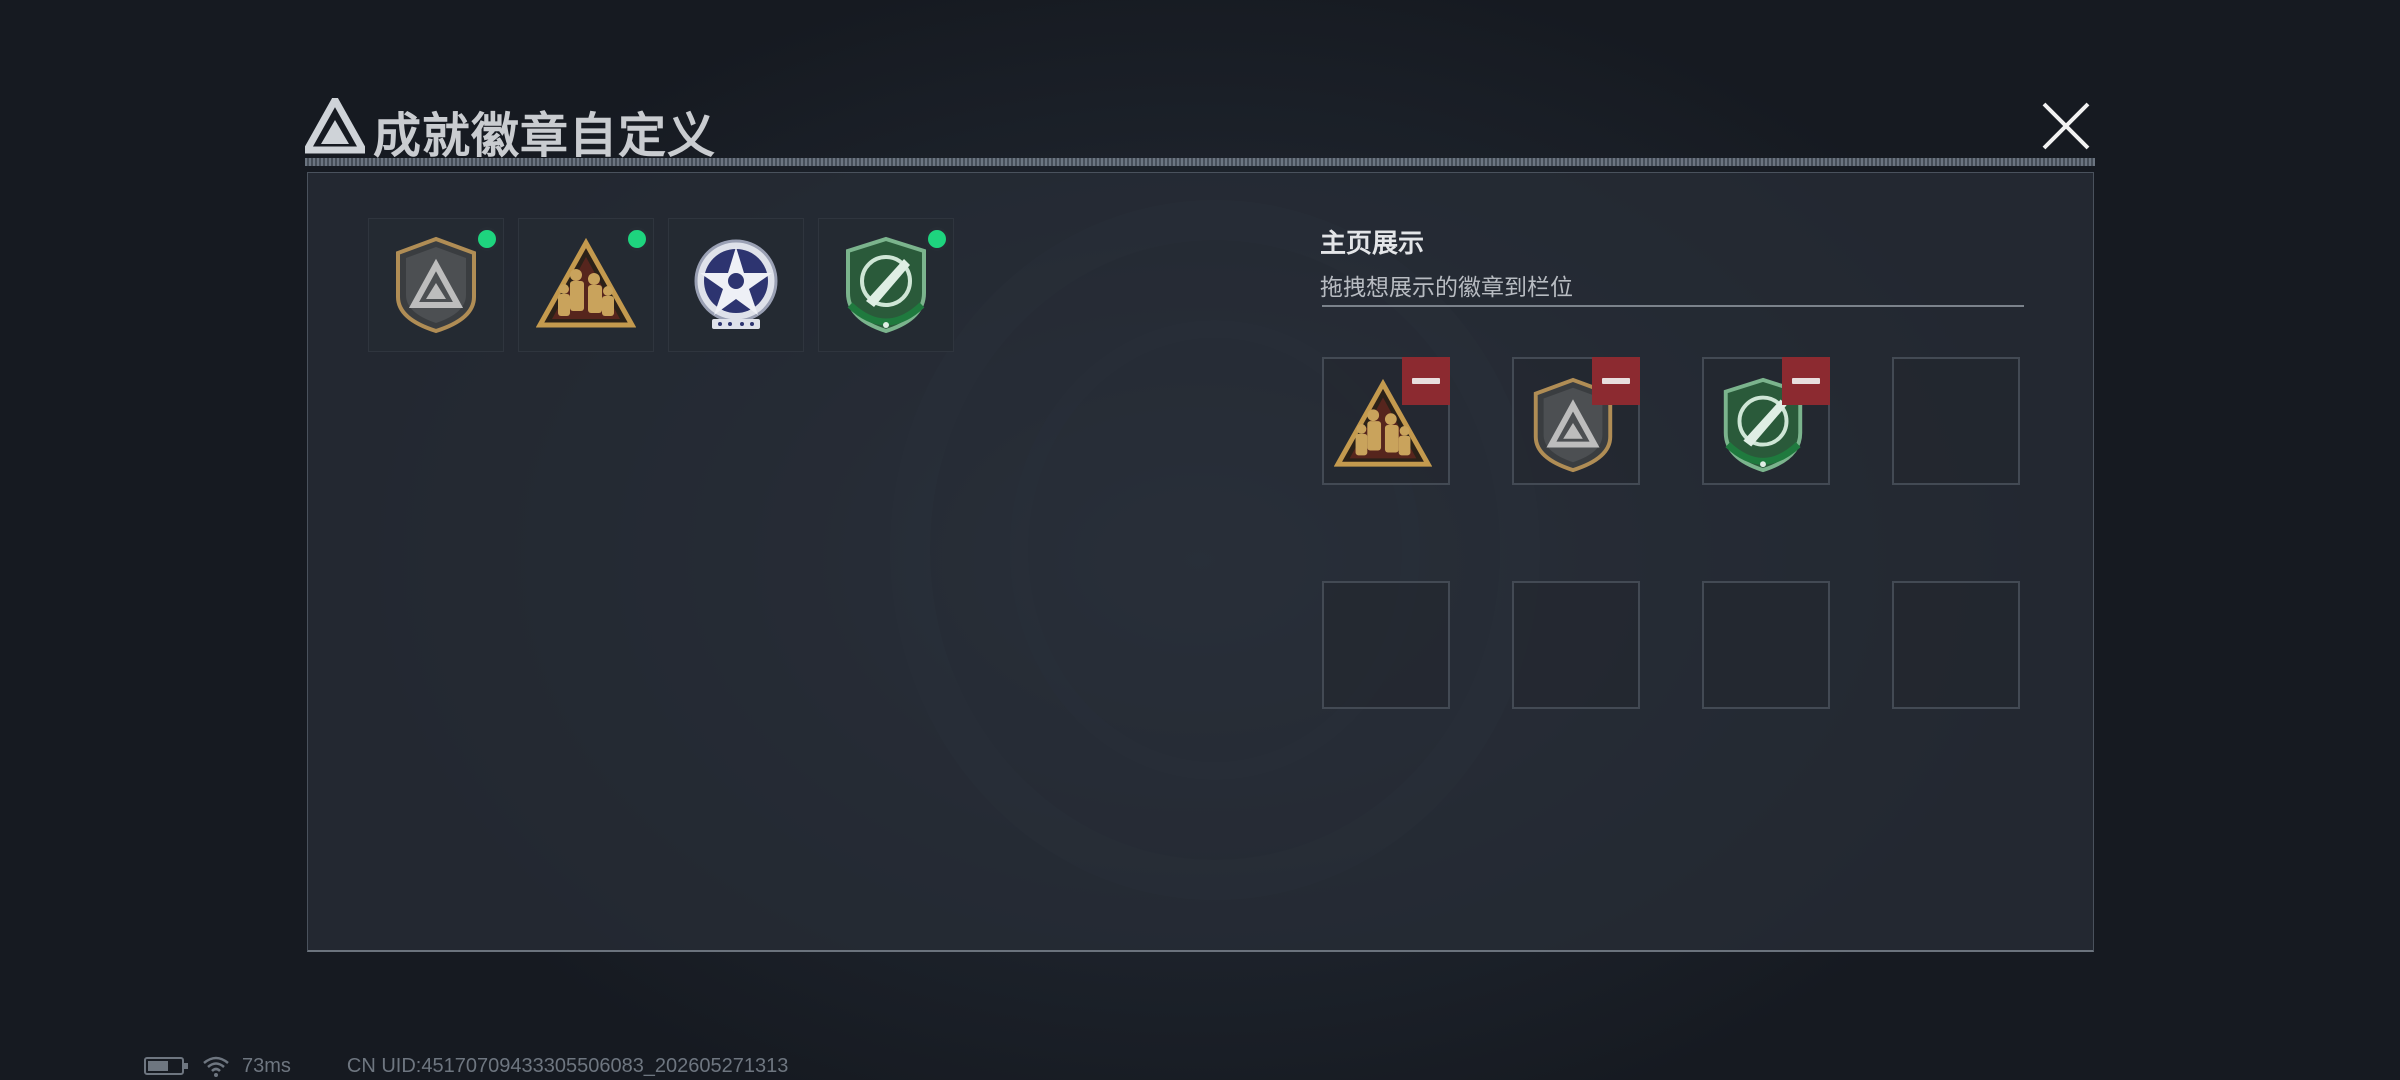 The height and width of the screenshot is (1080, 2400). Describe the element at coordinates (586, 282) in the screenshot. I see `soldiers-triangle-badge-icon` at that location.